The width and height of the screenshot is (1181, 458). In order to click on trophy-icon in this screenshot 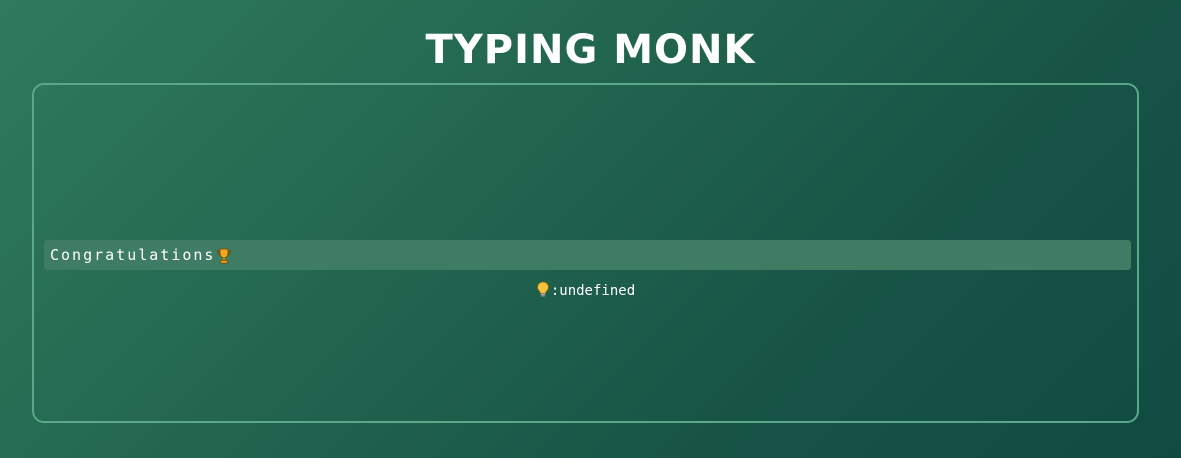, I will do `click(224, 256)`.